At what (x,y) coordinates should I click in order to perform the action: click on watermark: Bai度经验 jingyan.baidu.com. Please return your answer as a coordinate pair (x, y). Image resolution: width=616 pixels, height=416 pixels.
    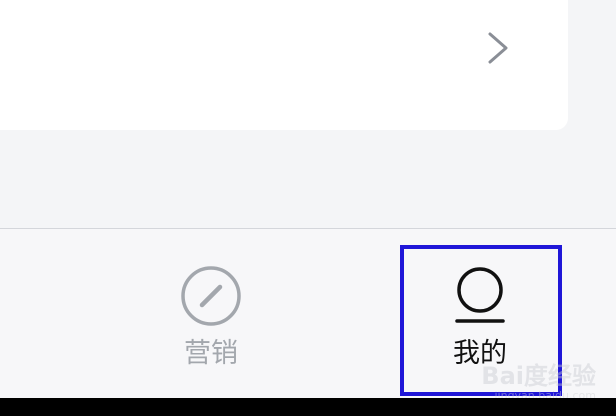
    Looking at the image, I should click on (538, 379).